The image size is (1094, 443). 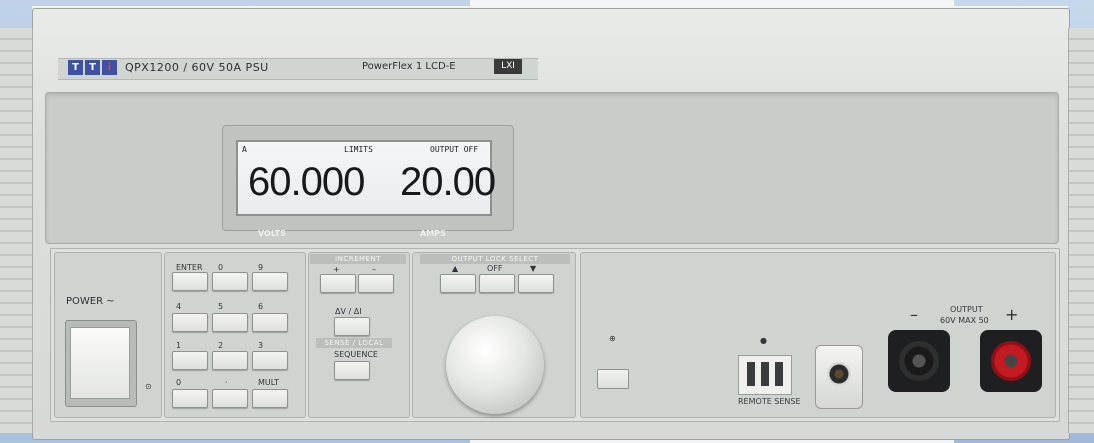 I want to click on minus-label: –, so click(x=374, y=269).